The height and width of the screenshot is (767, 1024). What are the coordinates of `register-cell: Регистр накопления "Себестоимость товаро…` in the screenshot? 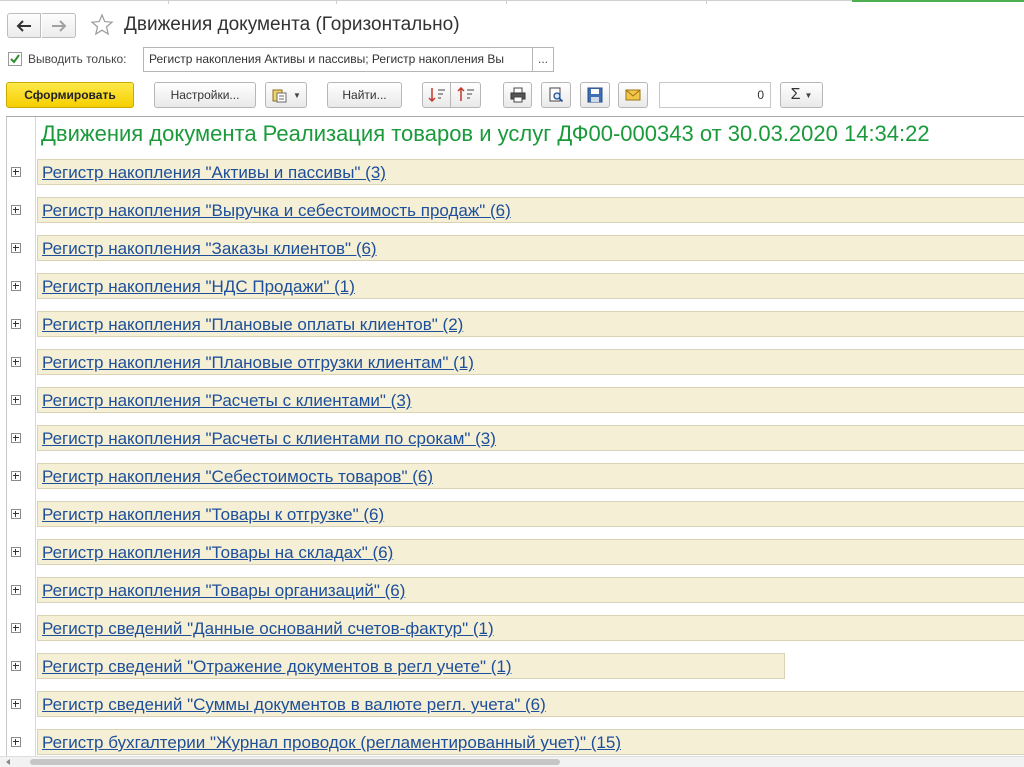 It's located at (530, 476).